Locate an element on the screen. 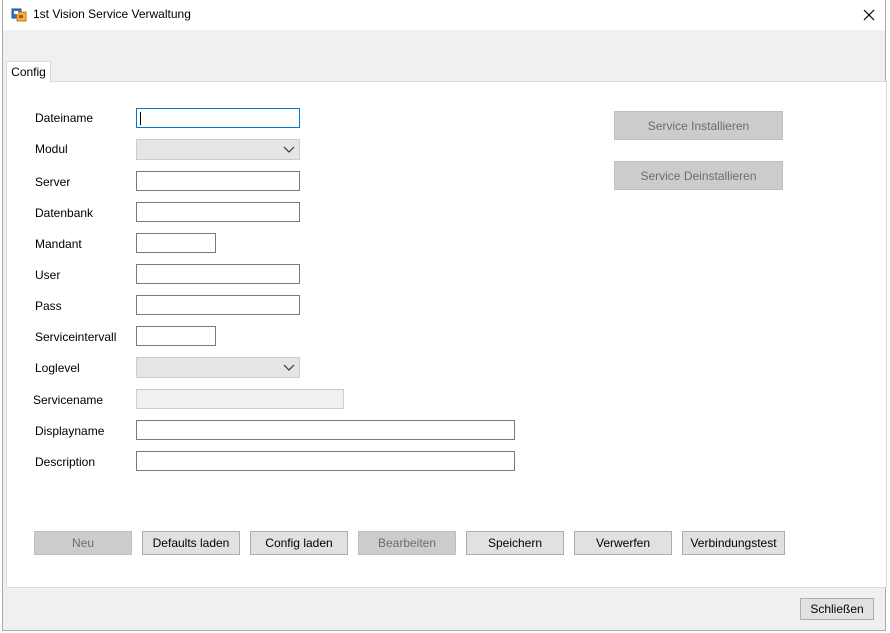 The height and width of the screenshot is (633, 890). close-icon is located at coordinates (869, 15).